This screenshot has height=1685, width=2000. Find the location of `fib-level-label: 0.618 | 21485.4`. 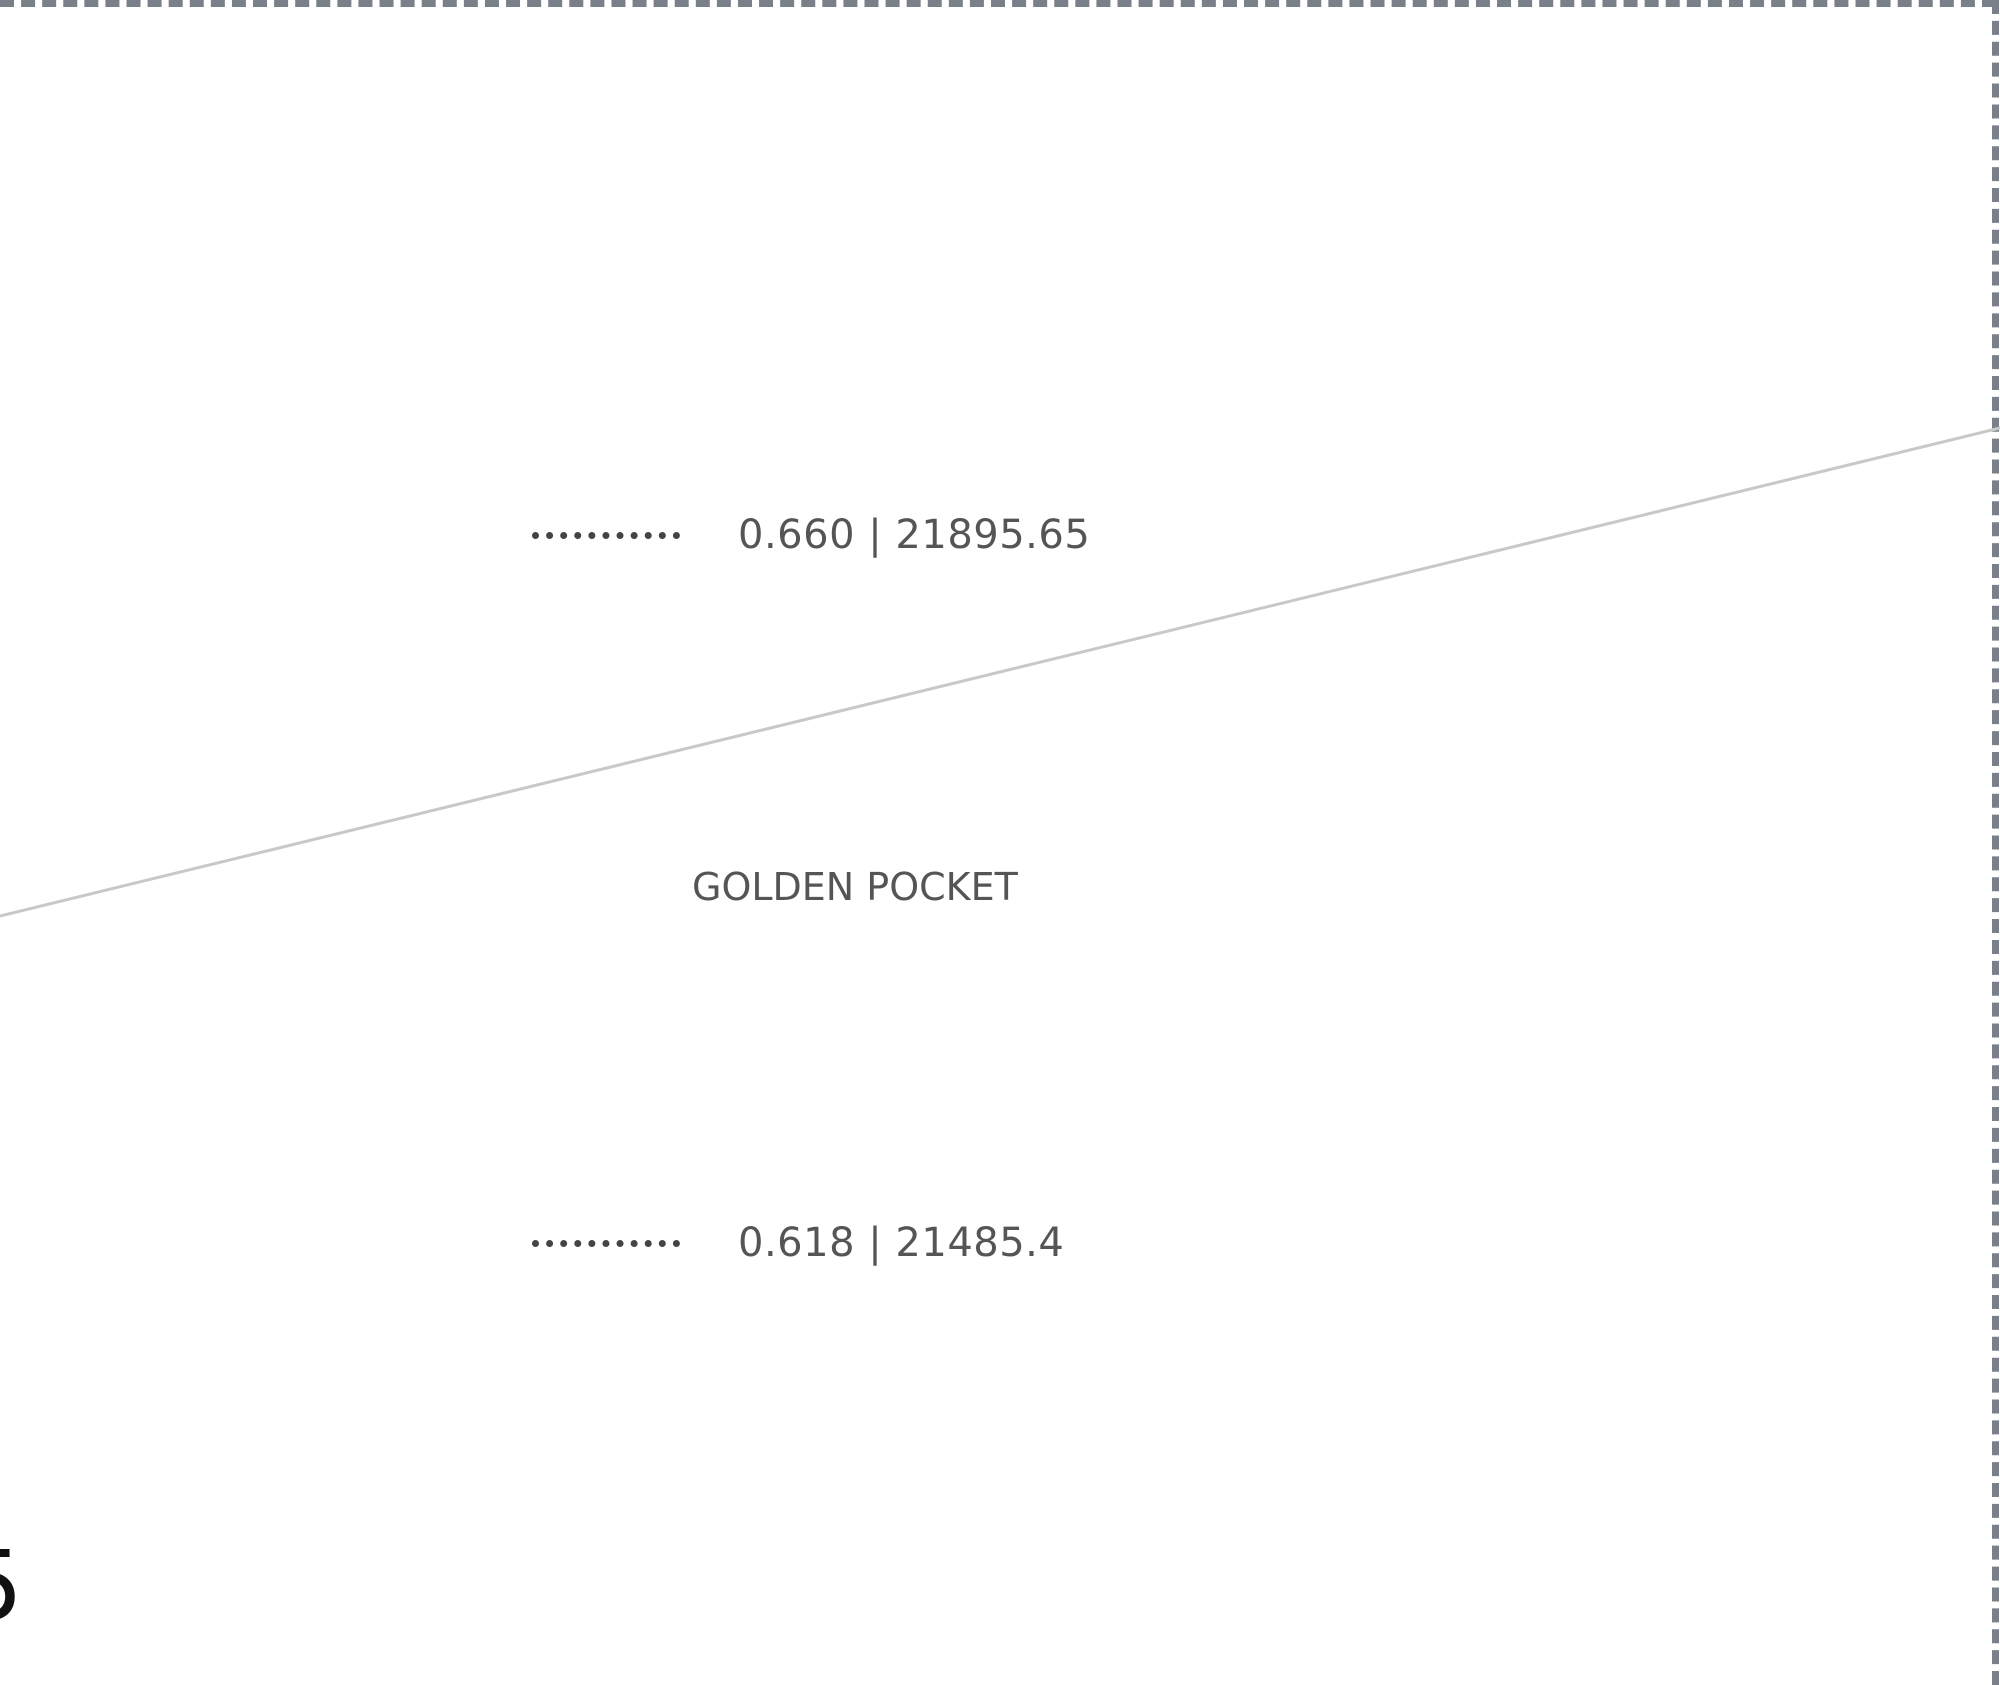

fib-level-label: 0.618 | 21485.4 is located at coordinates (901, 1243).